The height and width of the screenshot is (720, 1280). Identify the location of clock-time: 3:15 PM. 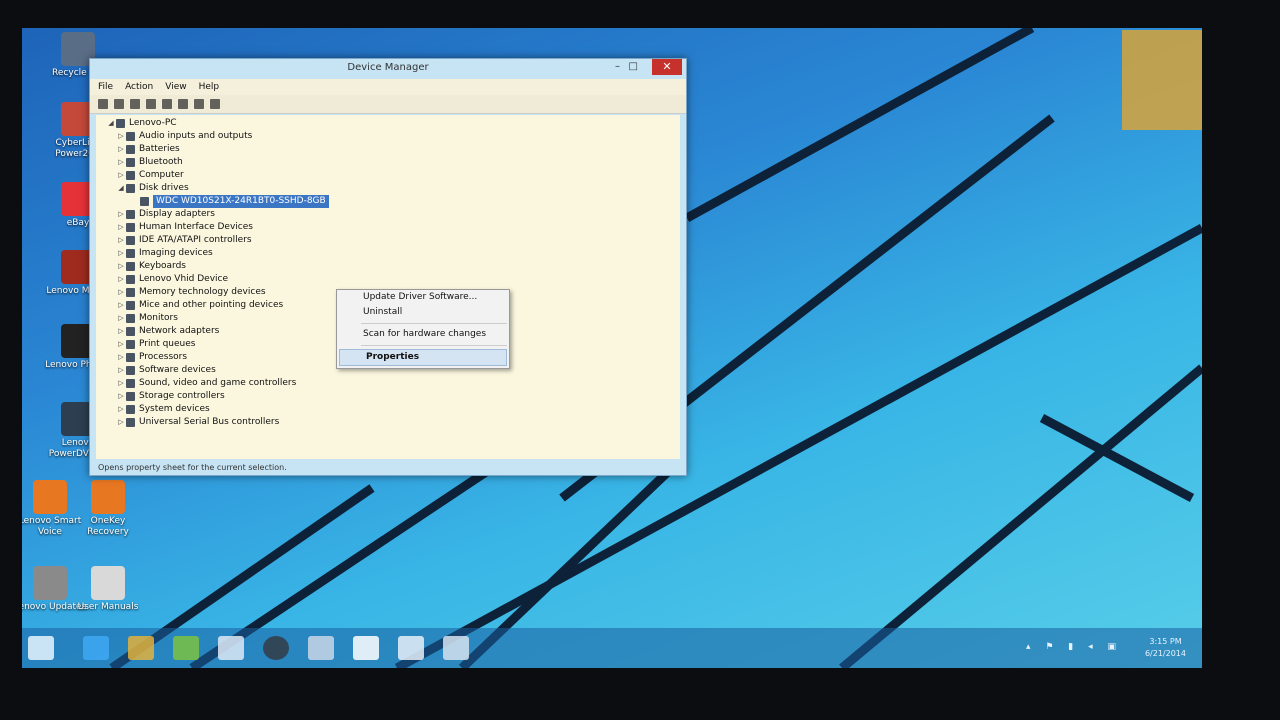
(1165, 641).